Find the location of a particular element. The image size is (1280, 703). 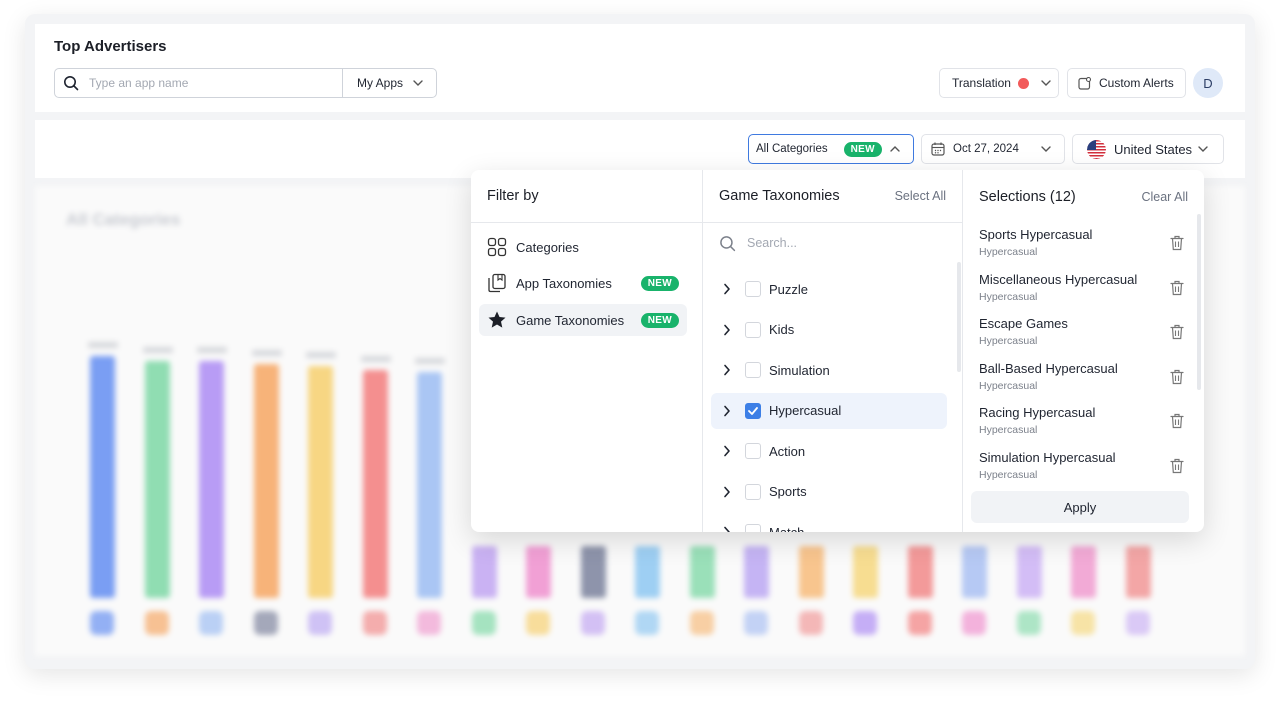

search-icon is located at coordinates (728, 243).